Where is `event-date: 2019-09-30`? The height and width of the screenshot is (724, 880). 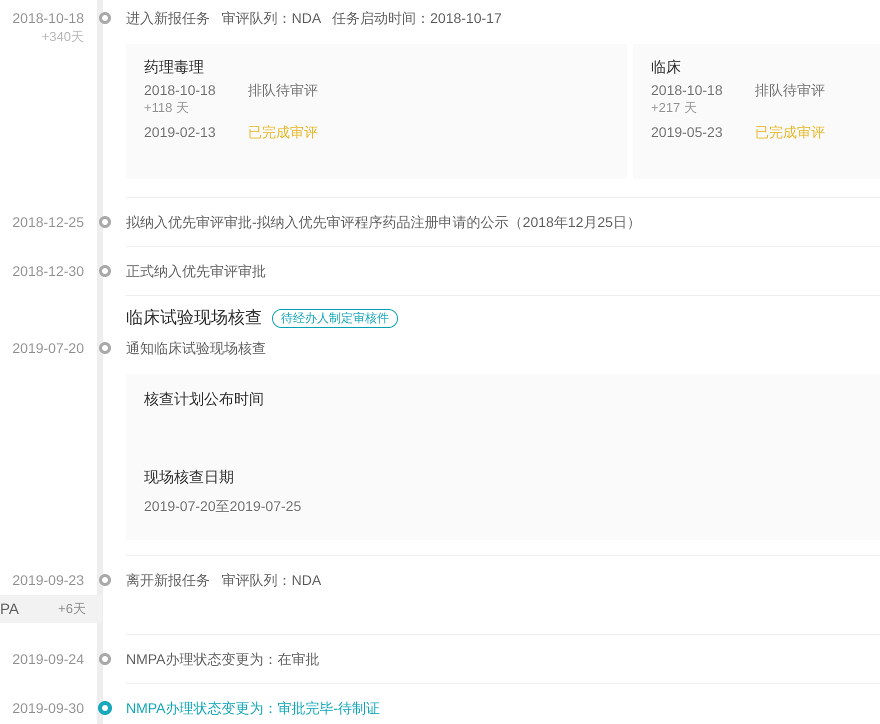
event-date: 2019-09-30 is located at coordinates (48, 708).